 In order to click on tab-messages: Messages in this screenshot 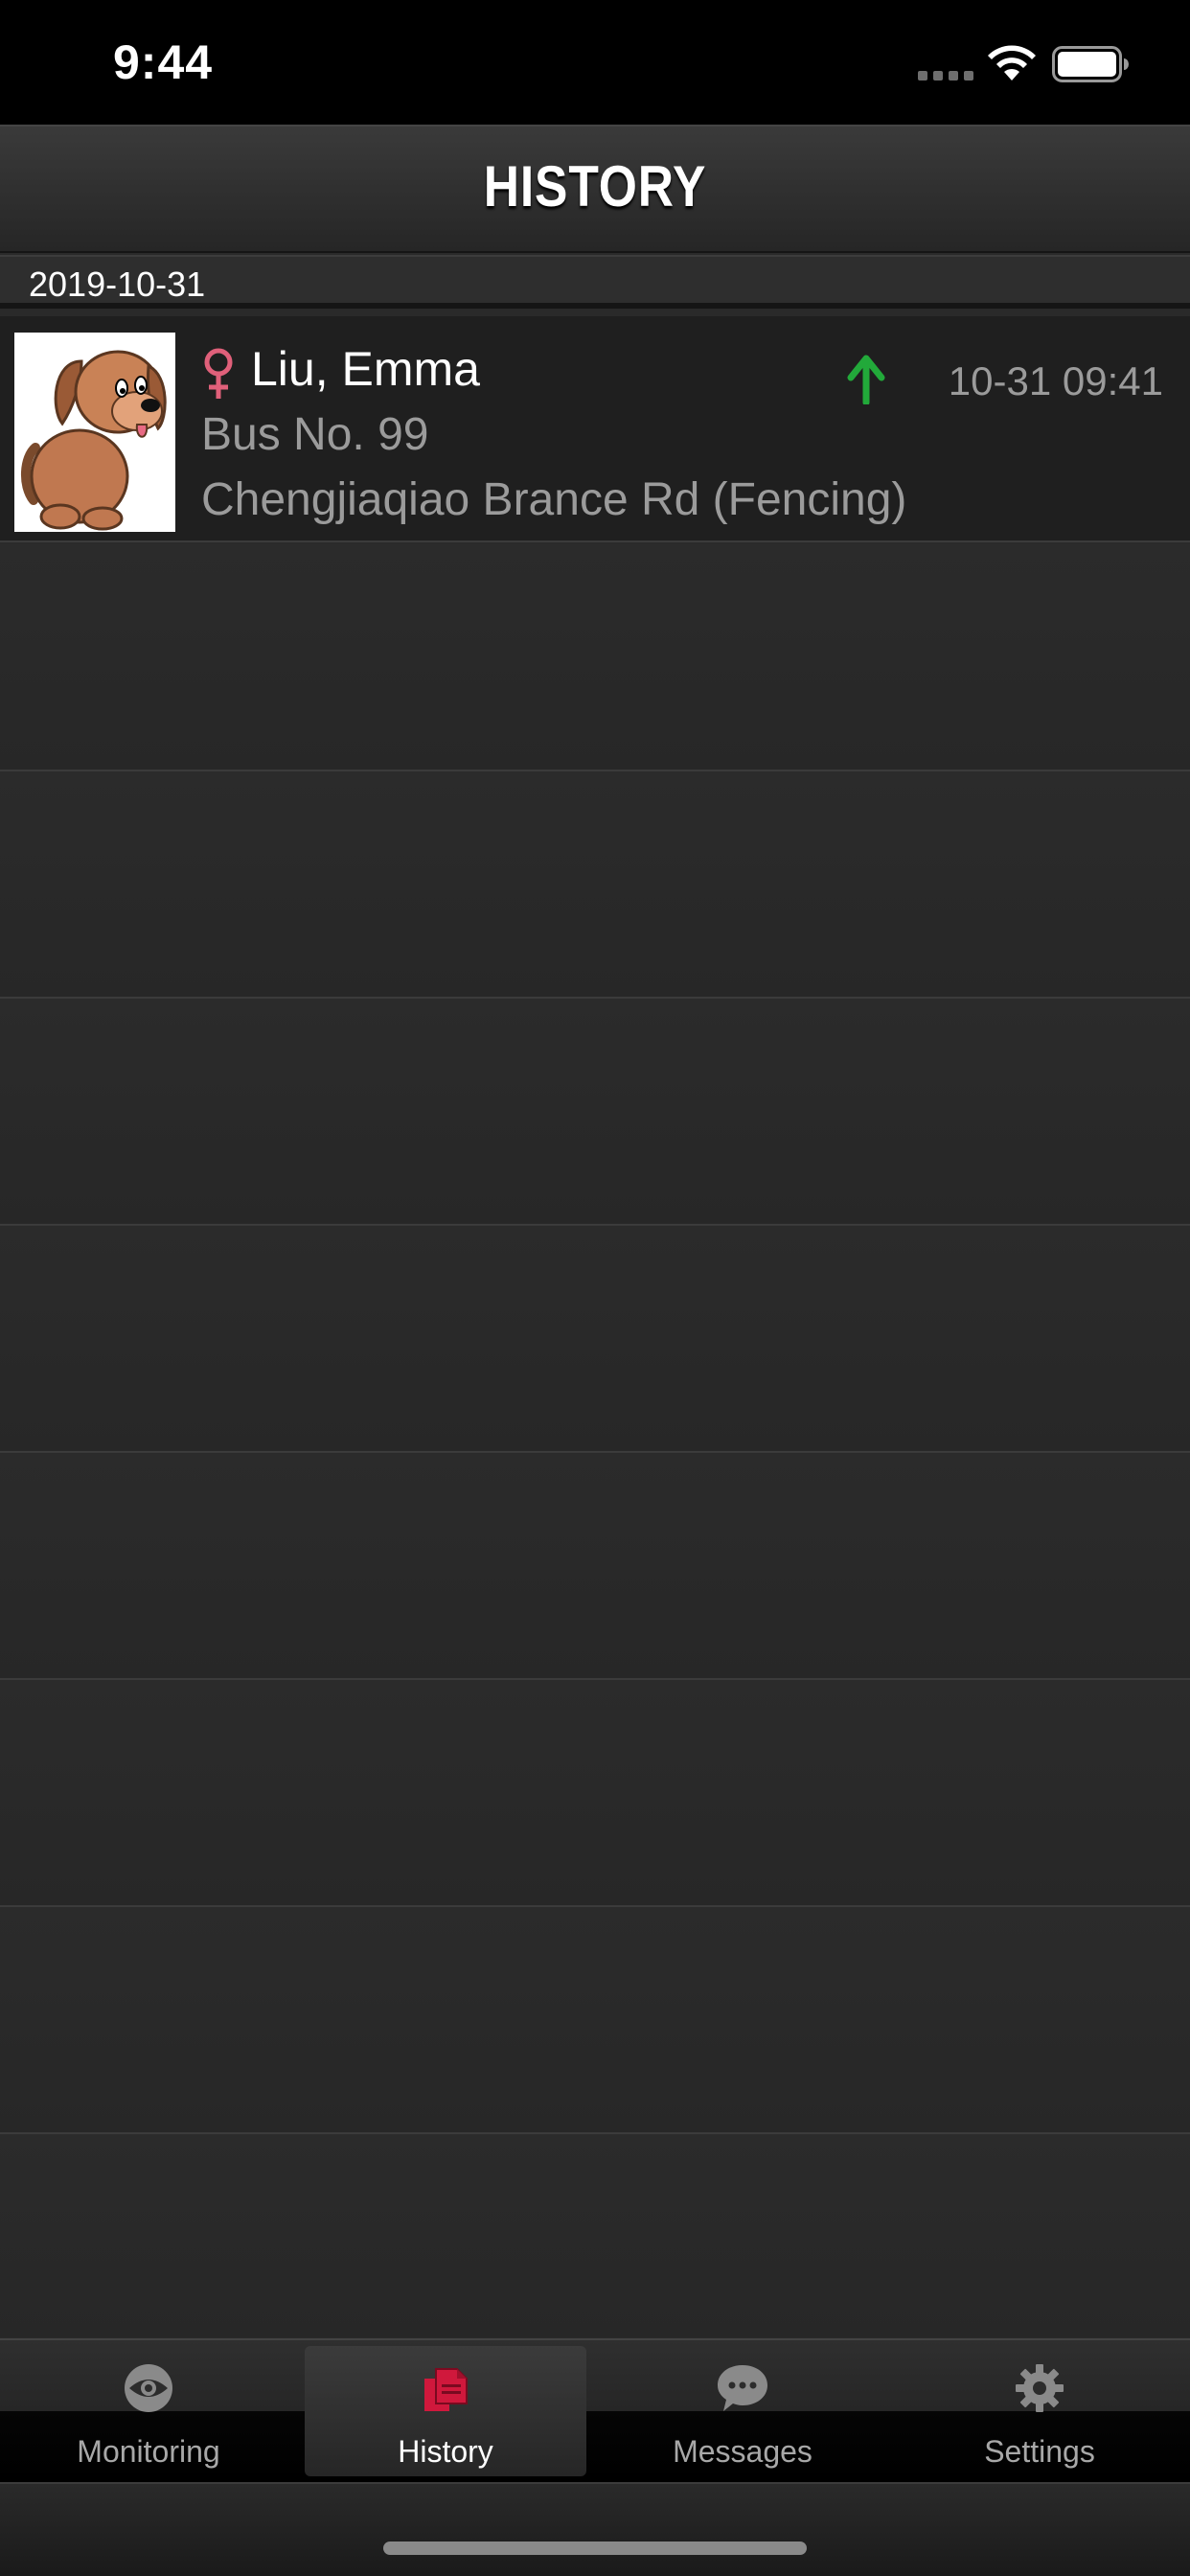, I will do `click(743, 2411)`.